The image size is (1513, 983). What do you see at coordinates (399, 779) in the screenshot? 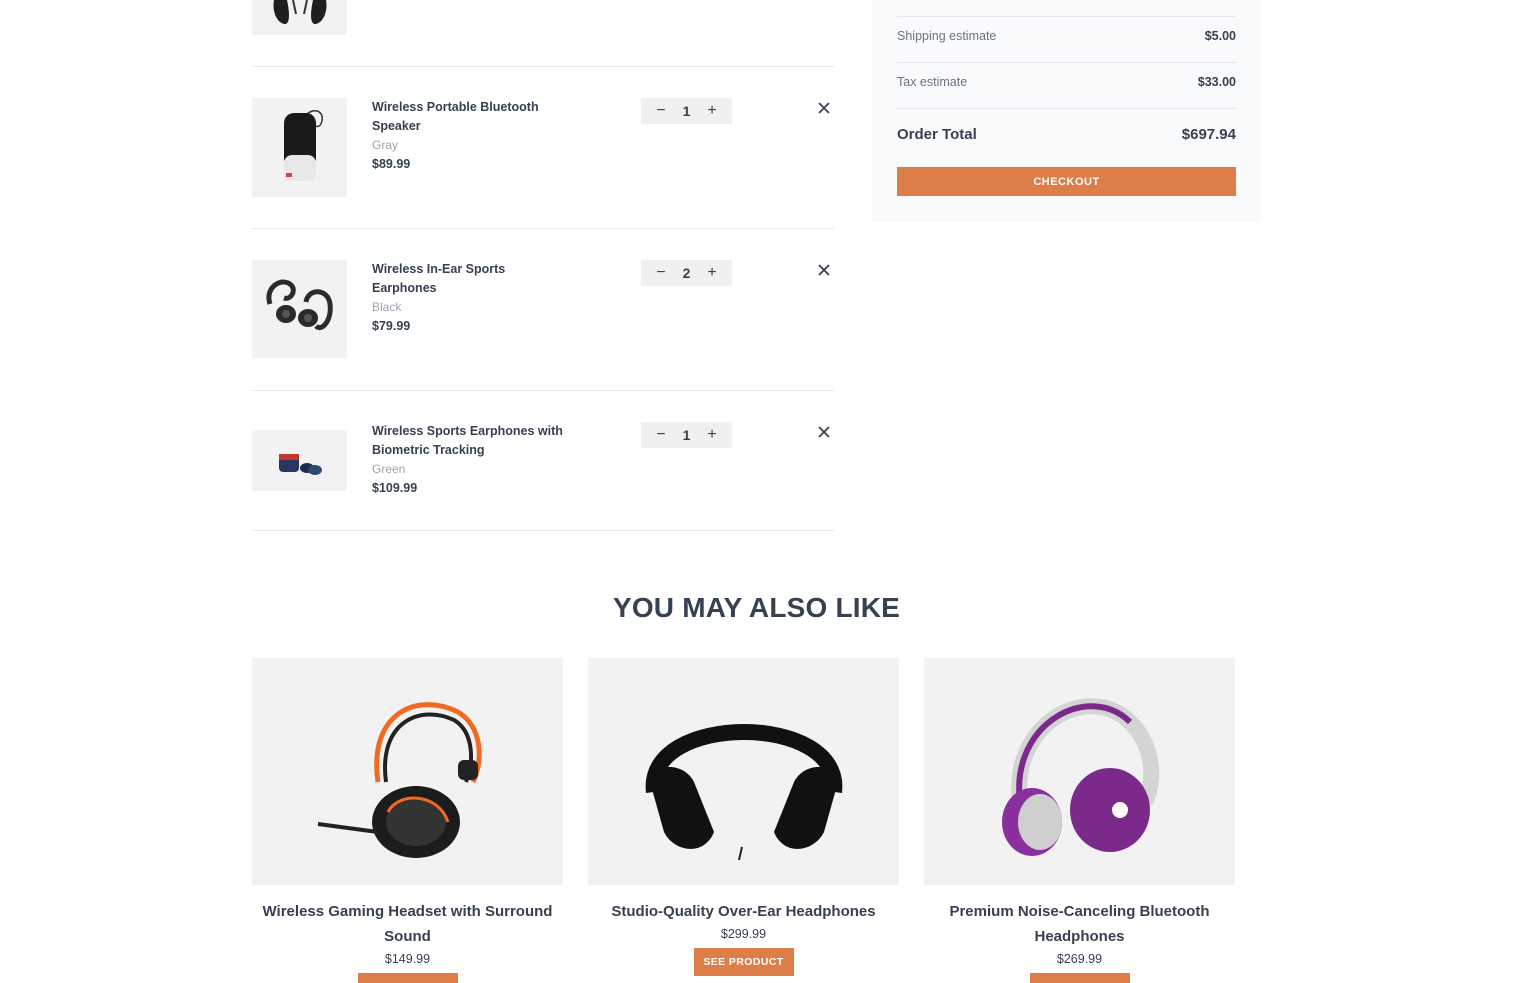
I see `gaming-headset-image` at bounding box center [399, 779].